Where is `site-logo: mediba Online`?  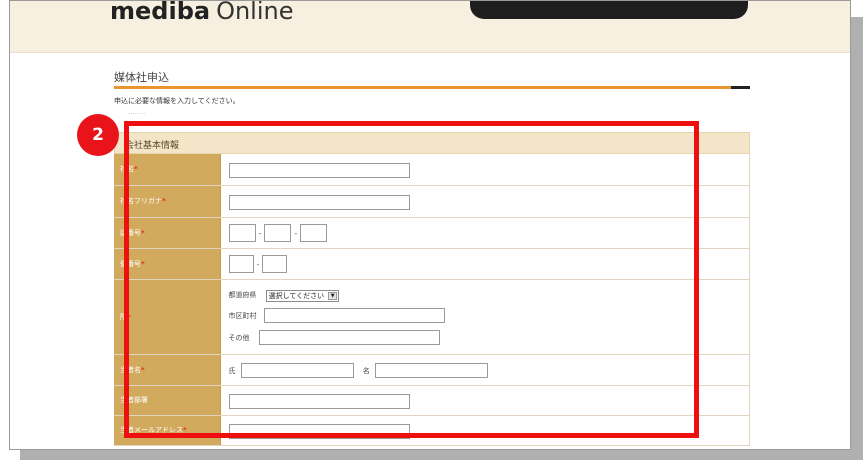 site-logo: mediba Online is located at coordinates (202, 12).